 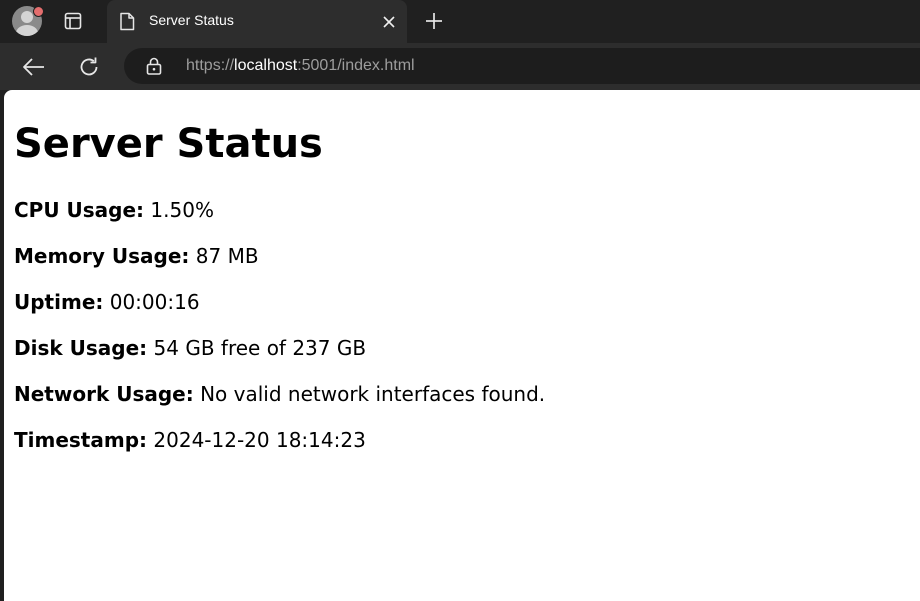 What do you see at coordinates (434, 21) in the screenshot?
I see `plus-icon` at bounding box center [434, 21].